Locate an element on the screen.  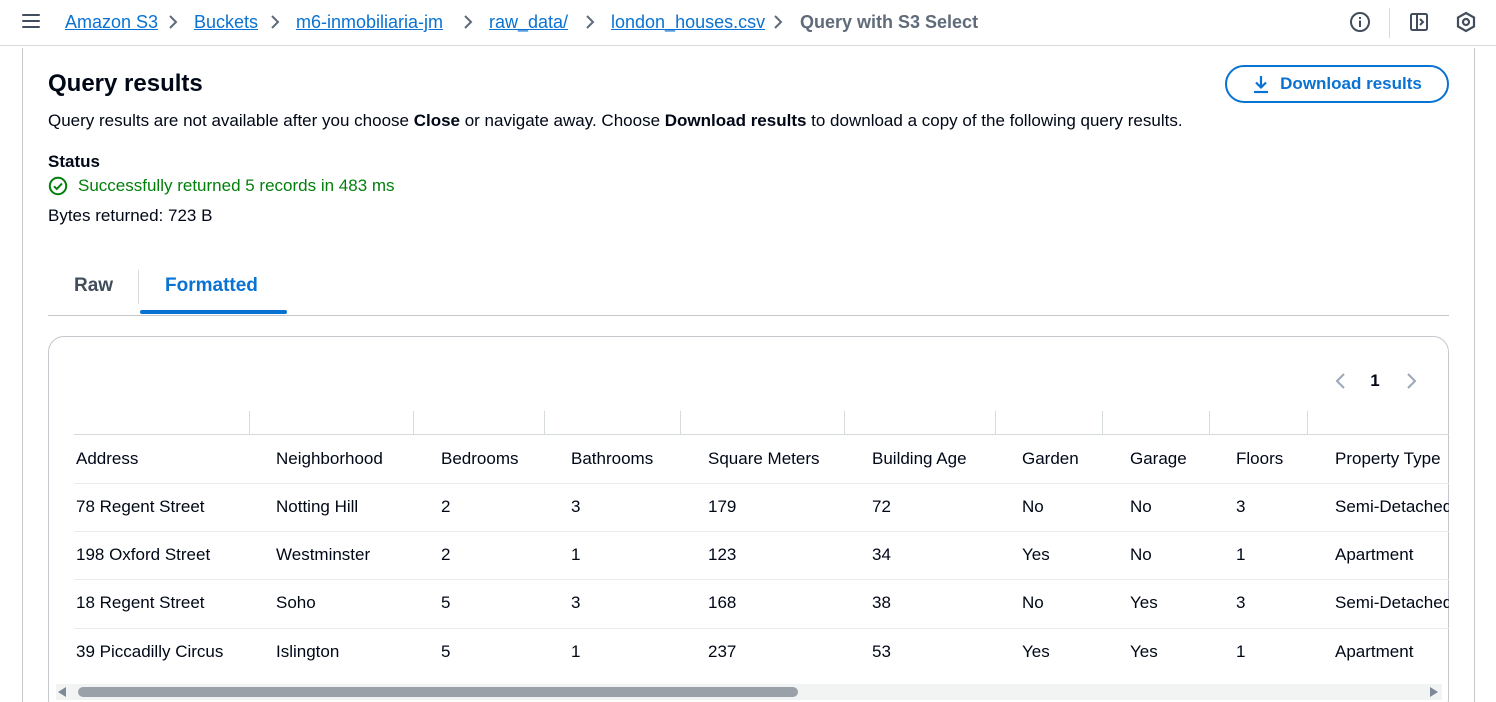
tab-formatted: Formatted is located at coordinates (211, 286).